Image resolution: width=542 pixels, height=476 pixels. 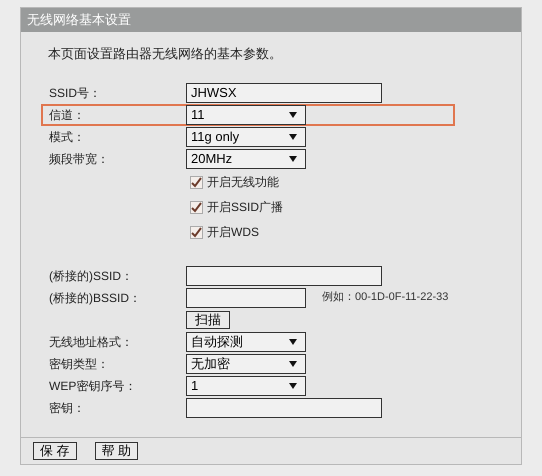 What do you see at coordinates (385, 298) in the screenshot?
I see `example-hint: 例如：00-1D-0F-11-22-33` at bounding box center [385, 298].